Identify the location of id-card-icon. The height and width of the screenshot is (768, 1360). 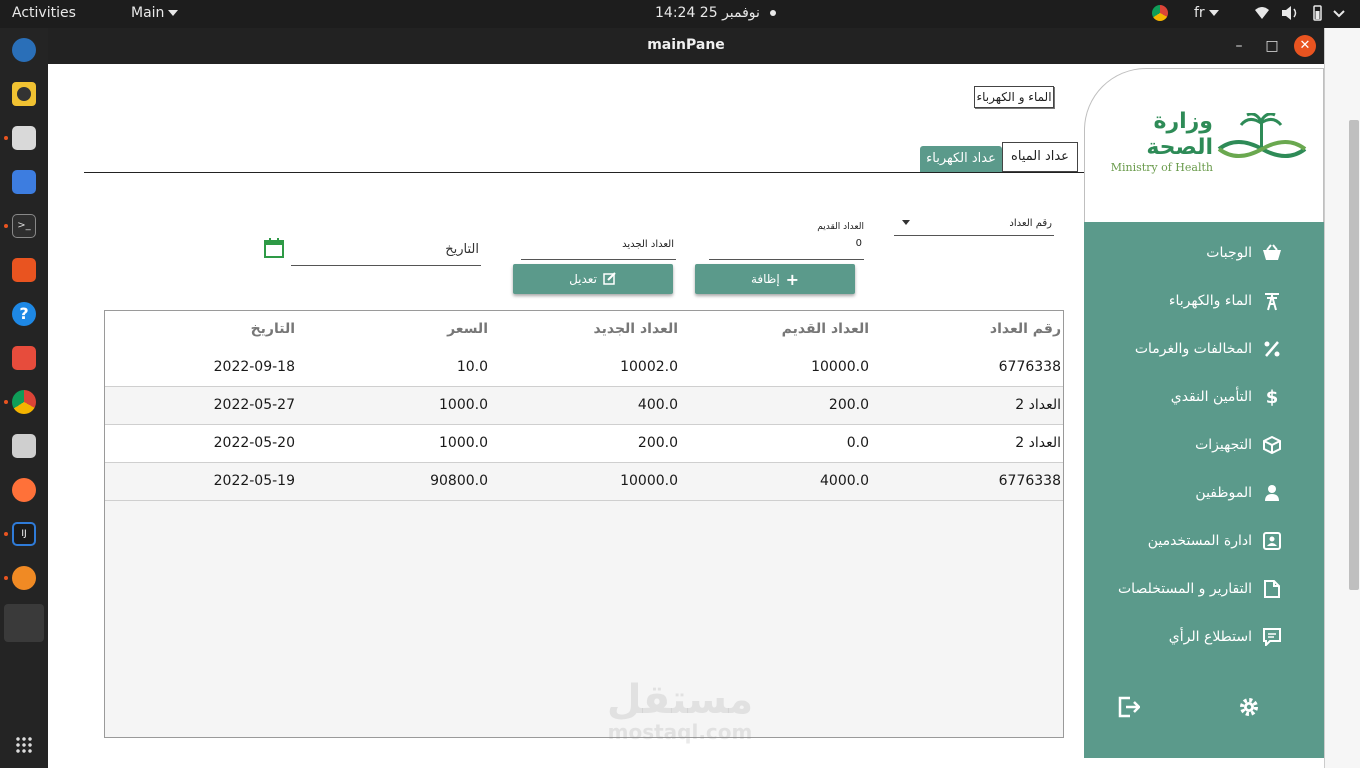
(1272, 541).